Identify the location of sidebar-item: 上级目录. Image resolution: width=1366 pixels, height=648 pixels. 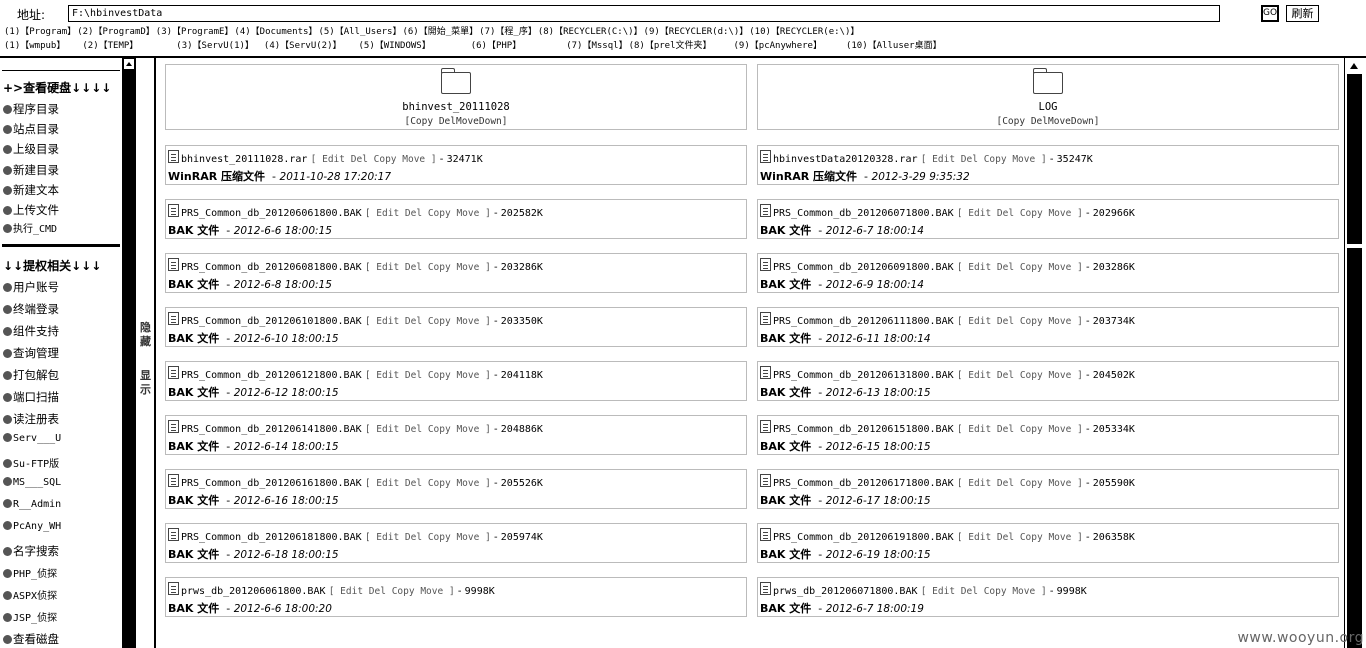
(31, 149).